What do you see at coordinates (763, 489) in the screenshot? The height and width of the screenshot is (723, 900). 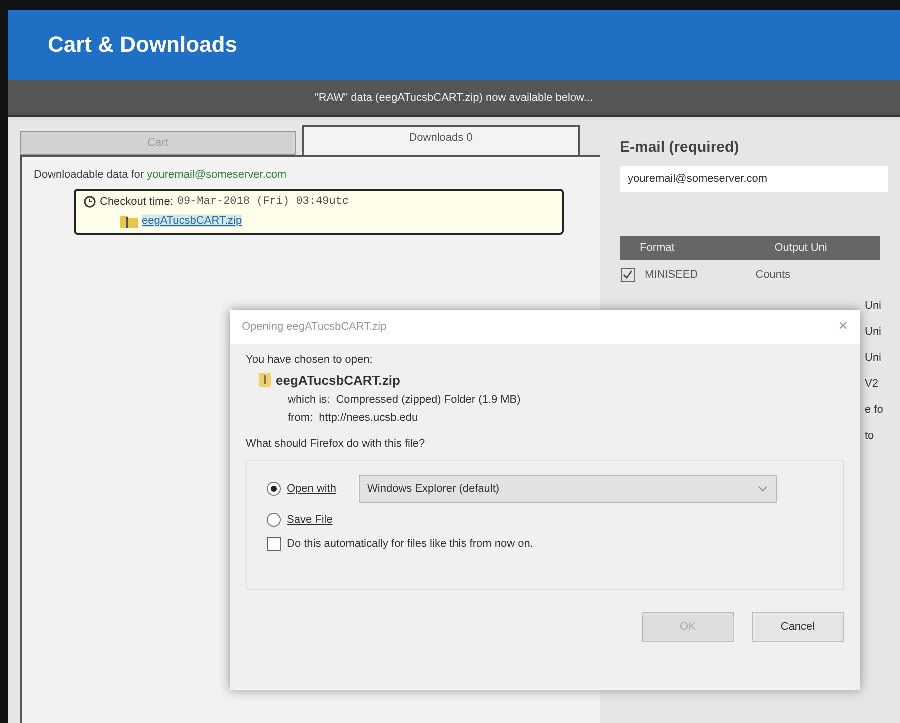 I see `chevron-down-icon` at bounding box center [763, 489].